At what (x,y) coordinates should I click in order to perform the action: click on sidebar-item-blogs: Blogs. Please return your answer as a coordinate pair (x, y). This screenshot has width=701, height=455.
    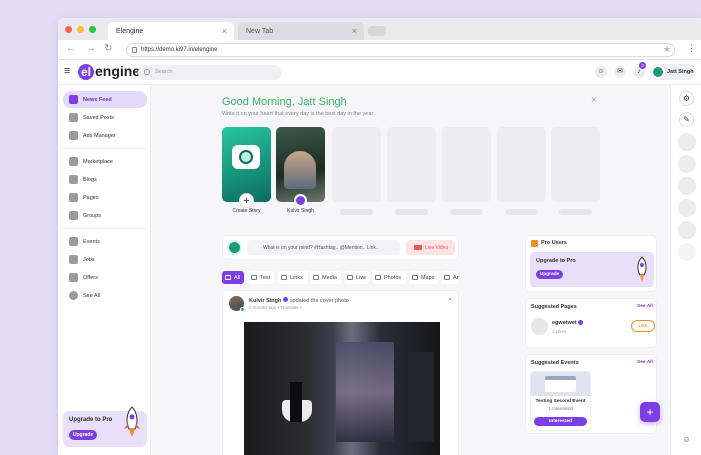
    Looking at the image, I should click on (105, 179).